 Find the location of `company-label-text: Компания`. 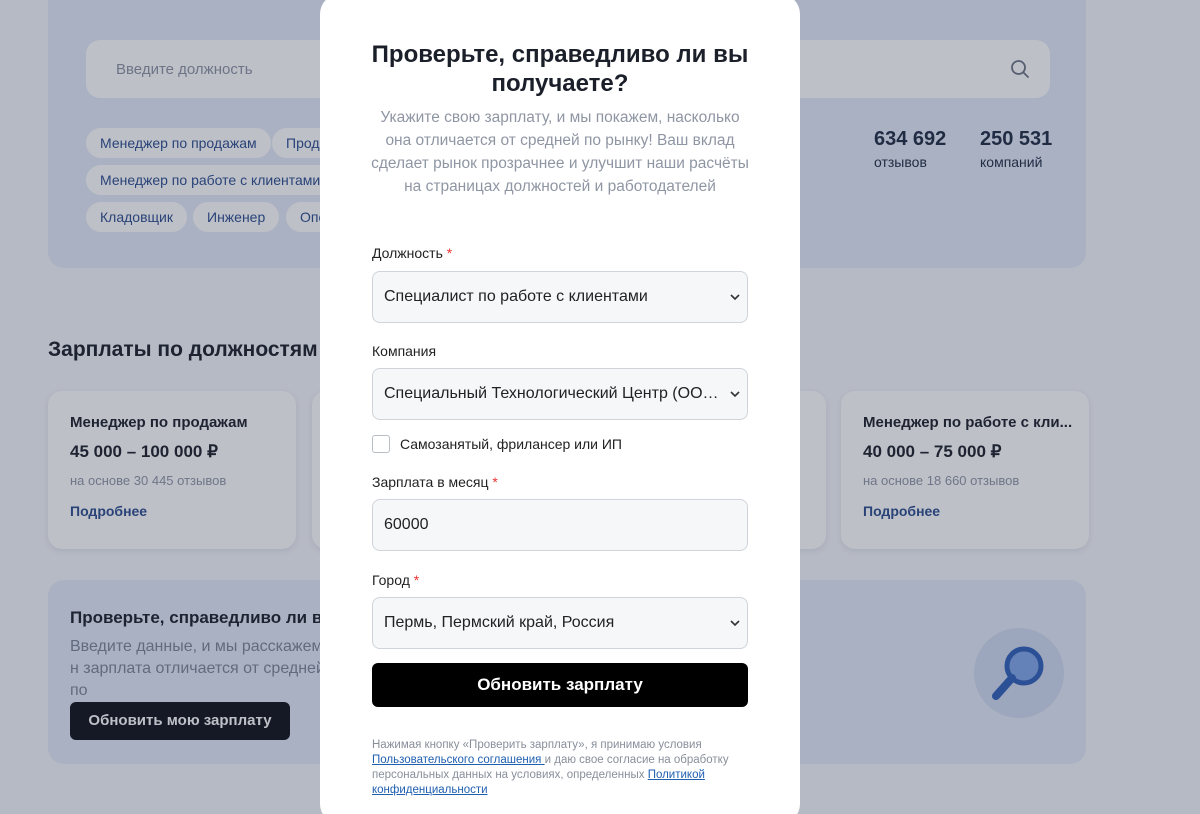

company-label-text: Компания is located at coordinates (404, 351).